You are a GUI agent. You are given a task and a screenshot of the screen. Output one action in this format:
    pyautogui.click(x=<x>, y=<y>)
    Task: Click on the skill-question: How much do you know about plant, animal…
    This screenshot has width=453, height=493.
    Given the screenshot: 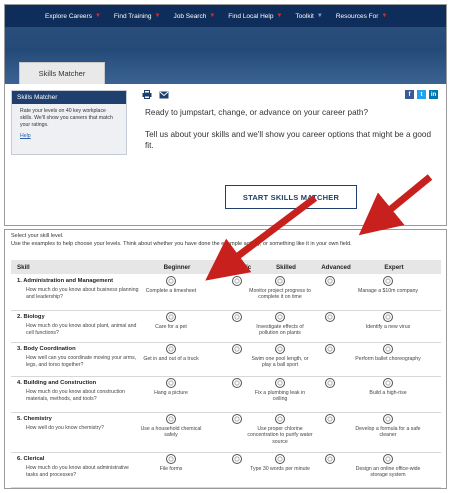 What is the action you would take?
    pyautogui.click(x=81, y=329)
    